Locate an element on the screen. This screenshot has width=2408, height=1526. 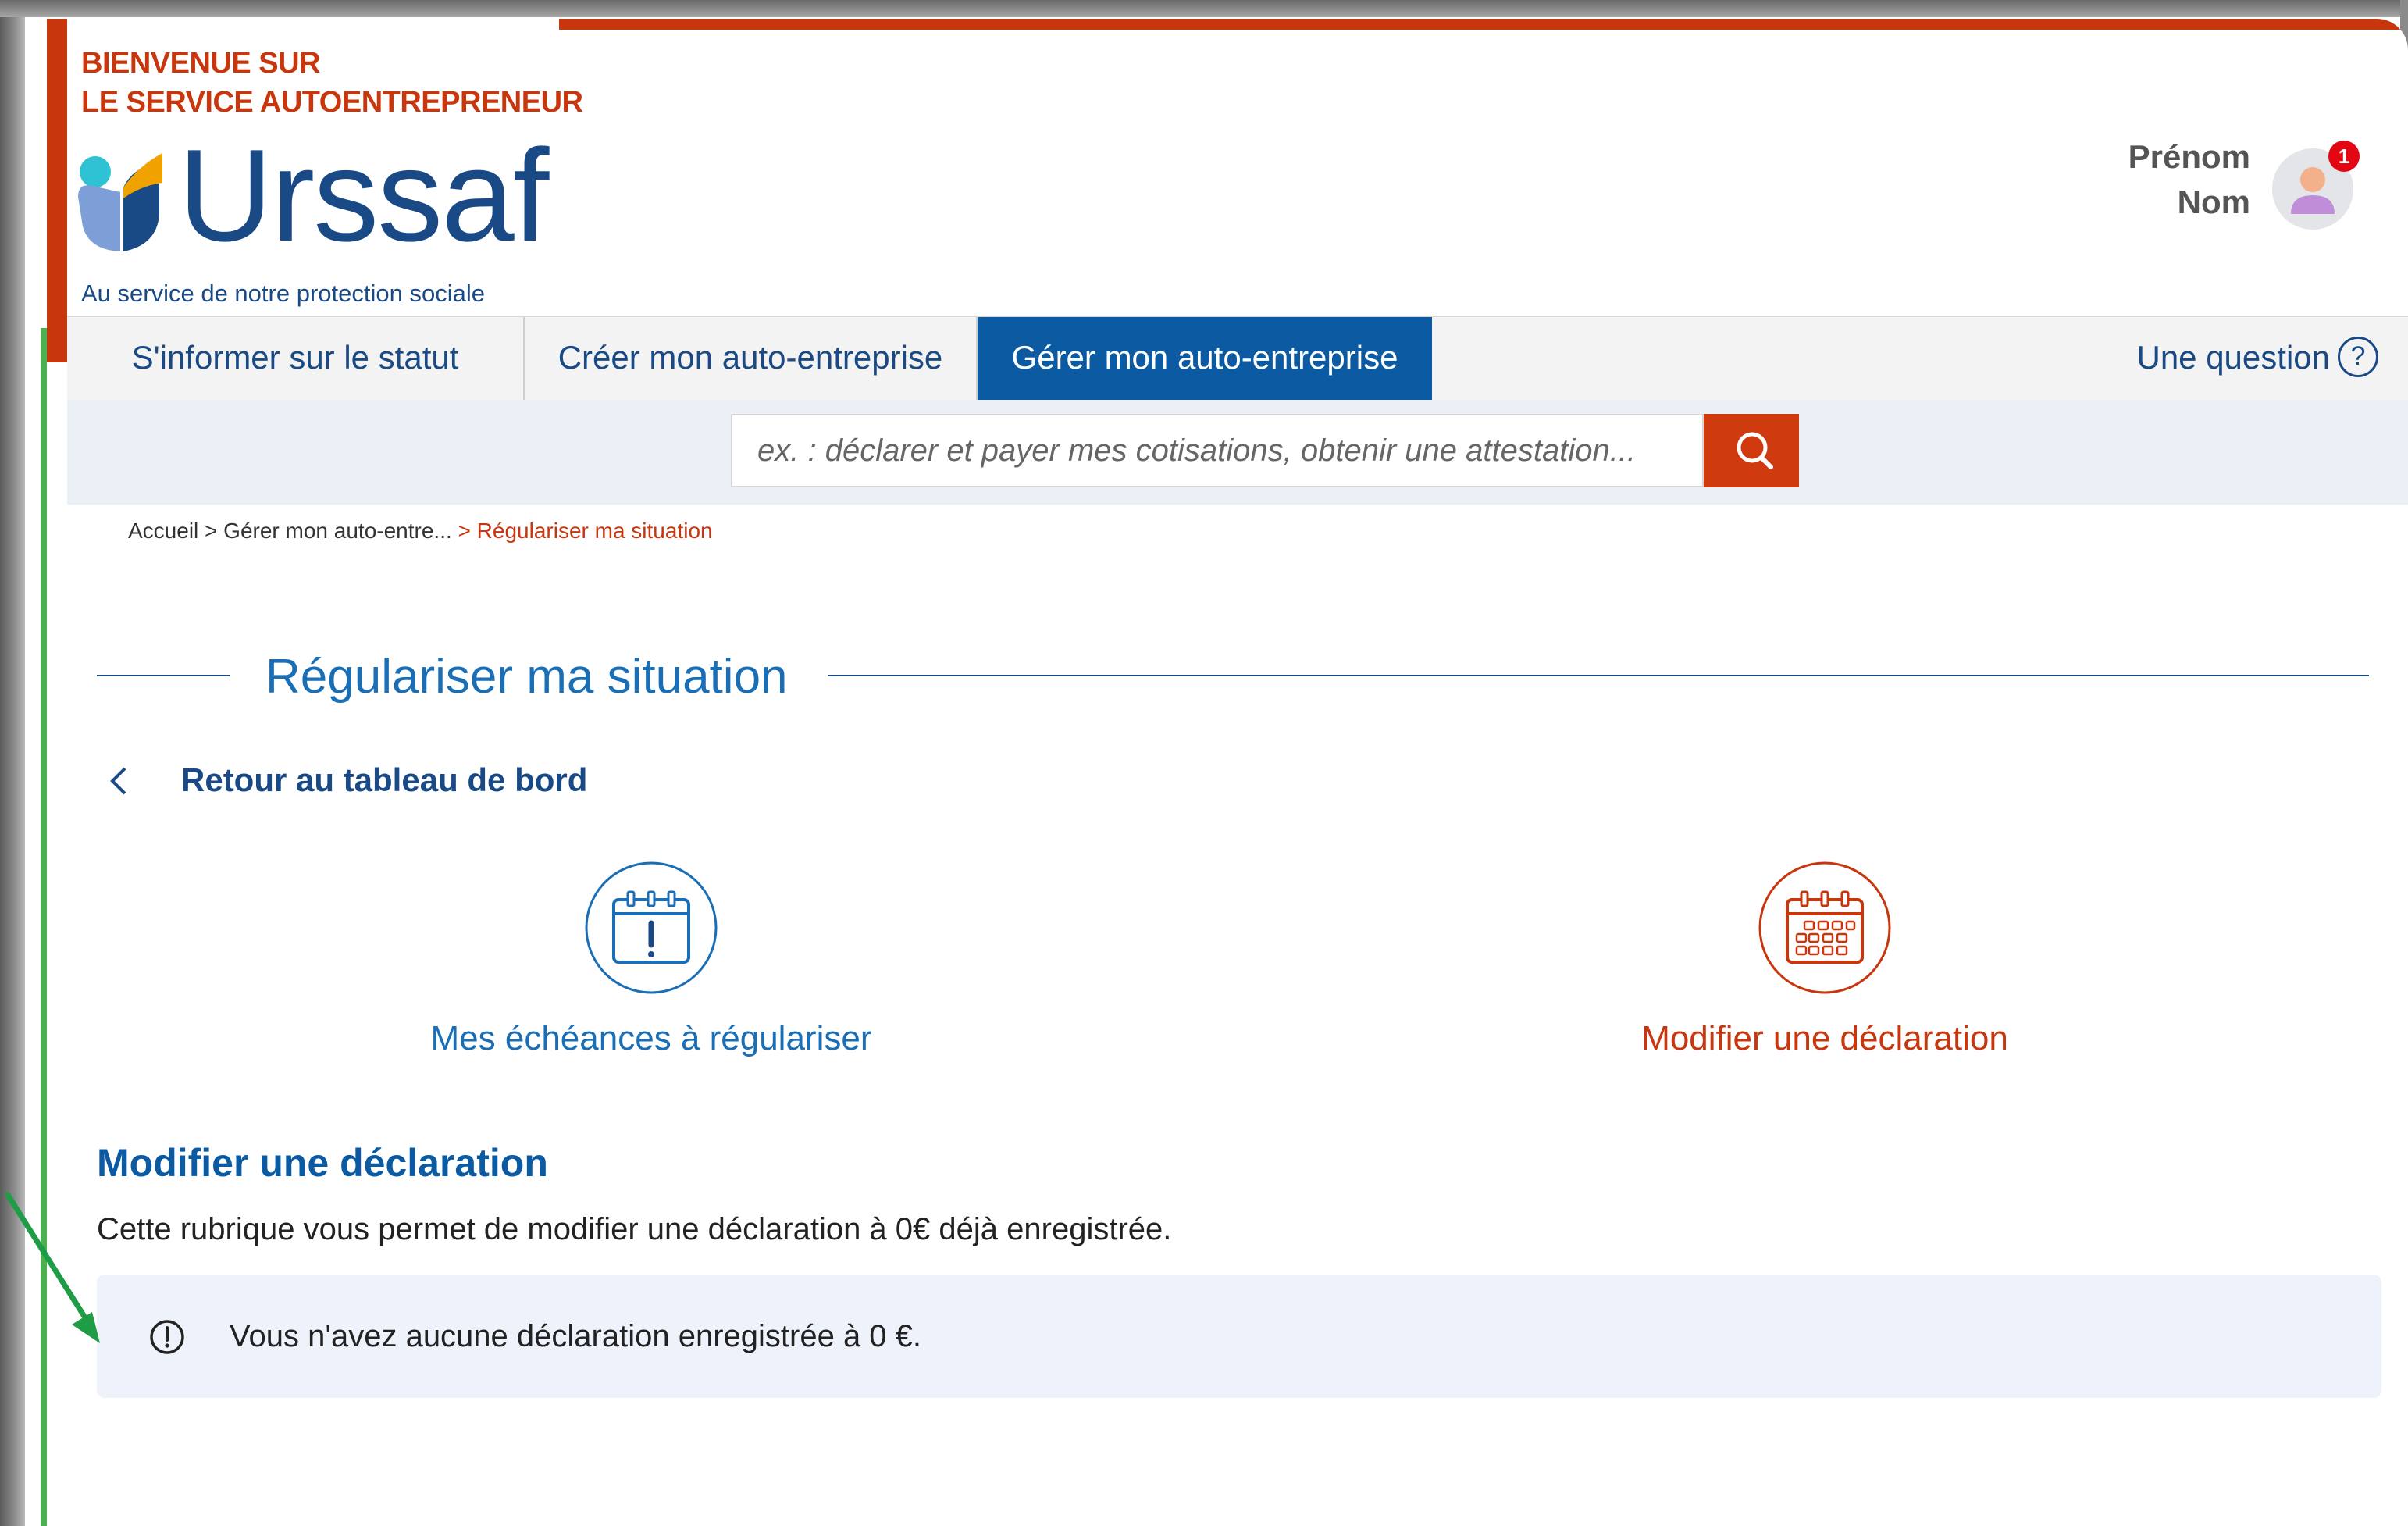
search-button is located at coordinates (1751, 450).